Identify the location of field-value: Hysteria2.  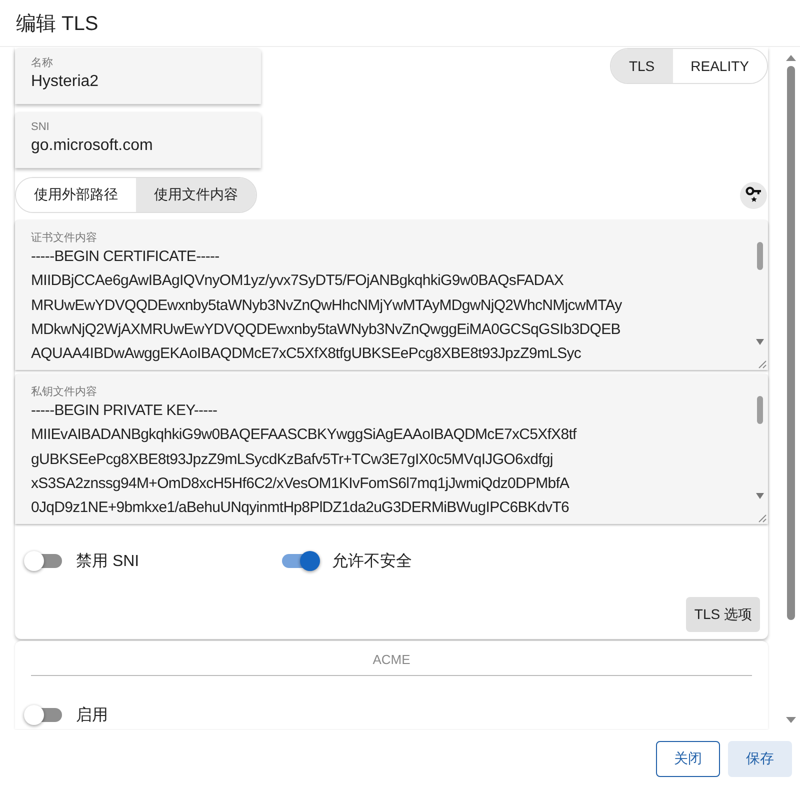
(65, 82).